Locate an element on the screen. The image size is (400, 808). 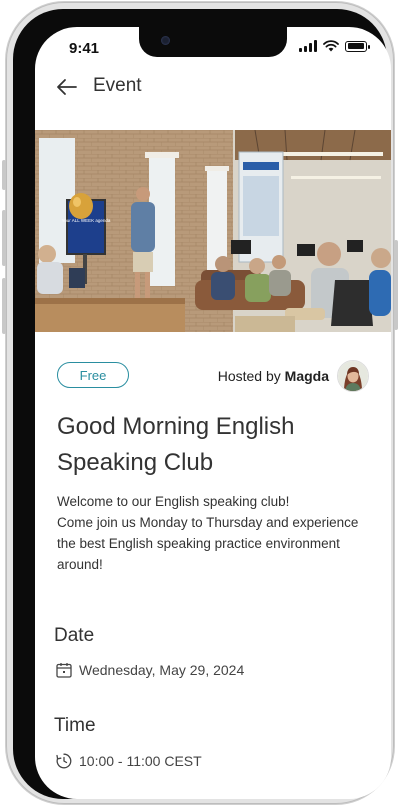
volume-down-button is located at coordinates (4, 306).